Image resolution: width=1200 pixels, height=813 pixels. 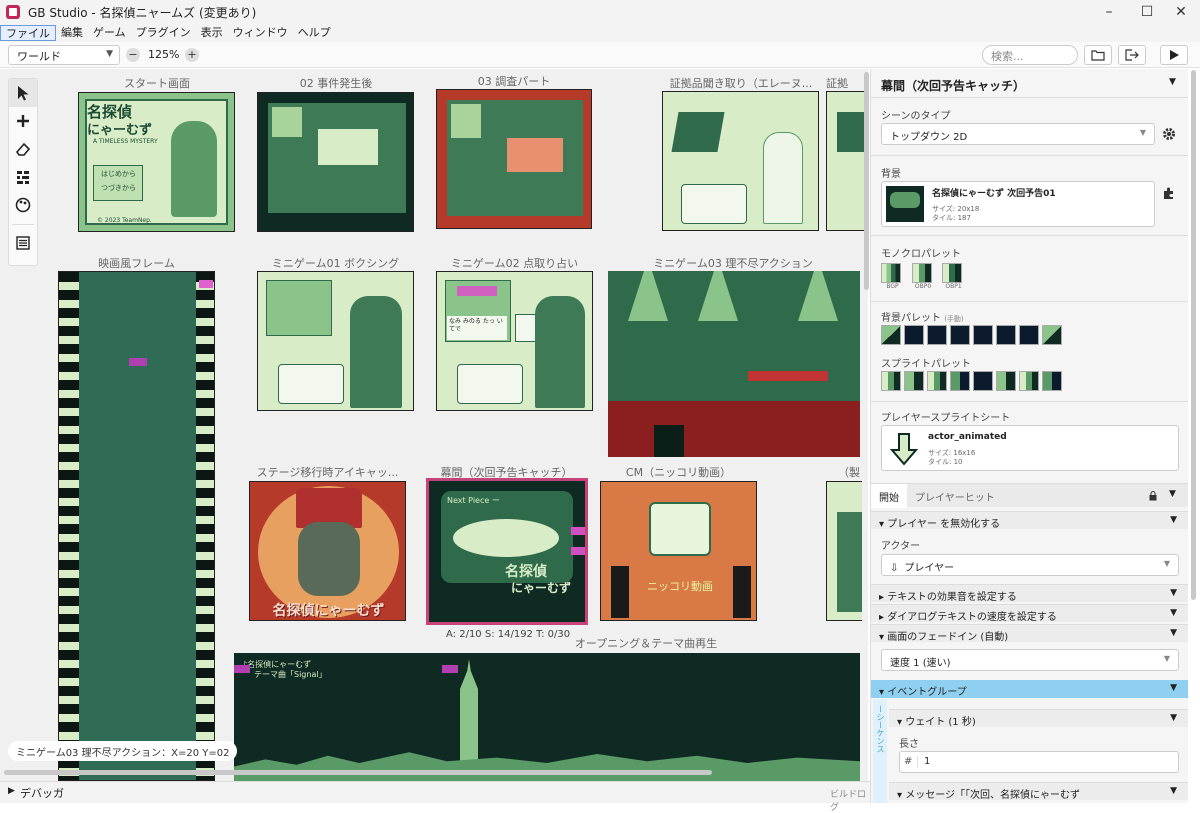 What do you see at coordinates (212, 33) in the screenshot?
I see `menu-view: 表示` at bounding box center [212, 33].